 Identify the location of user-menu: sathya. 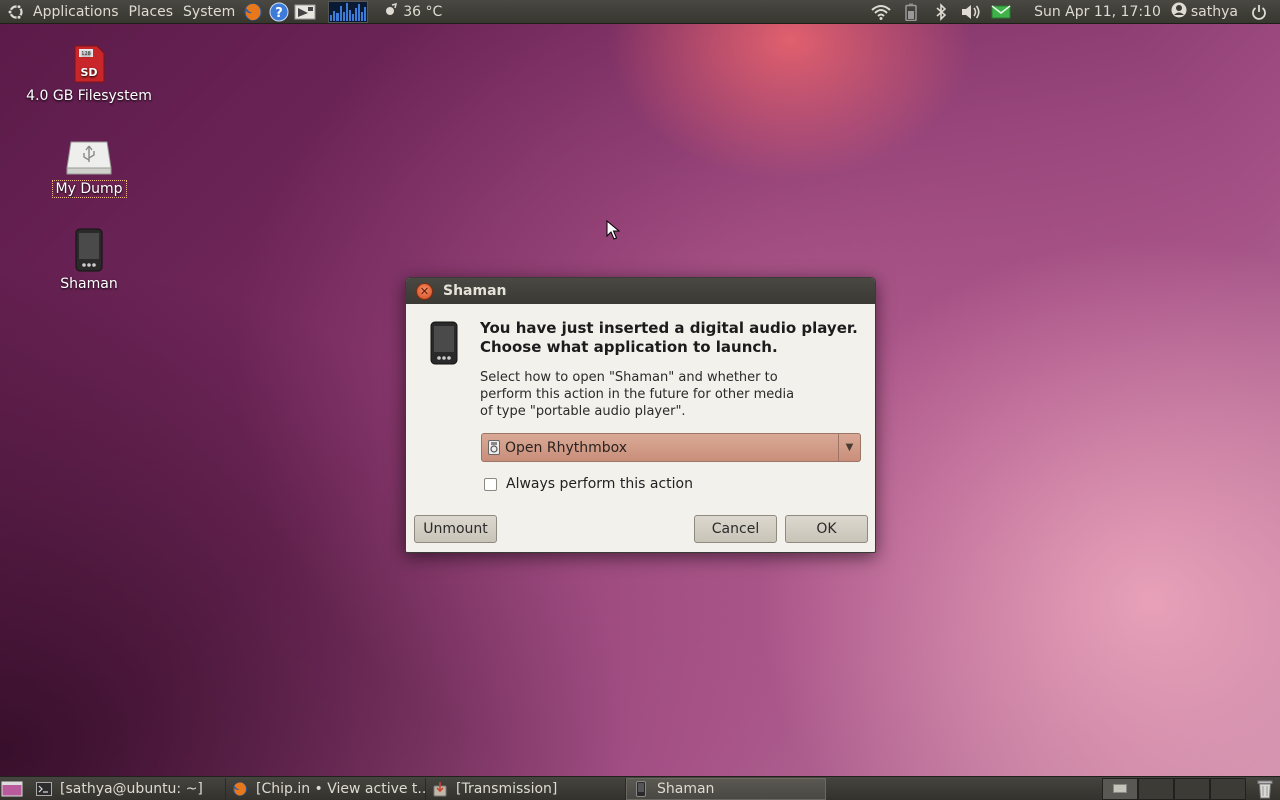
(1204, 12).